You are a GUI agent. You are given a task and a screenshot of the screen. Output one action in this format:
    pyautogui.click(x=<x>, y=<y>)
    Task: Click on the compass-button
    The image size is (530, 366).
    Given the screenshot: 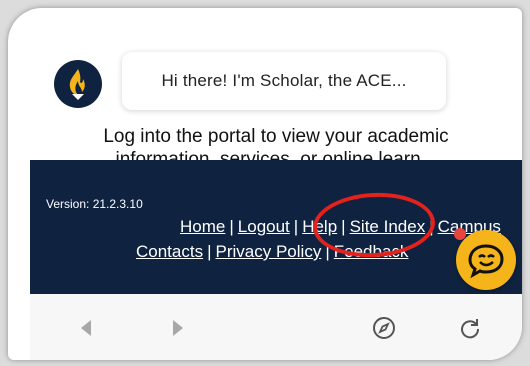 What is the action you would take?
    pyautogui.click(x=384, y=328)
    